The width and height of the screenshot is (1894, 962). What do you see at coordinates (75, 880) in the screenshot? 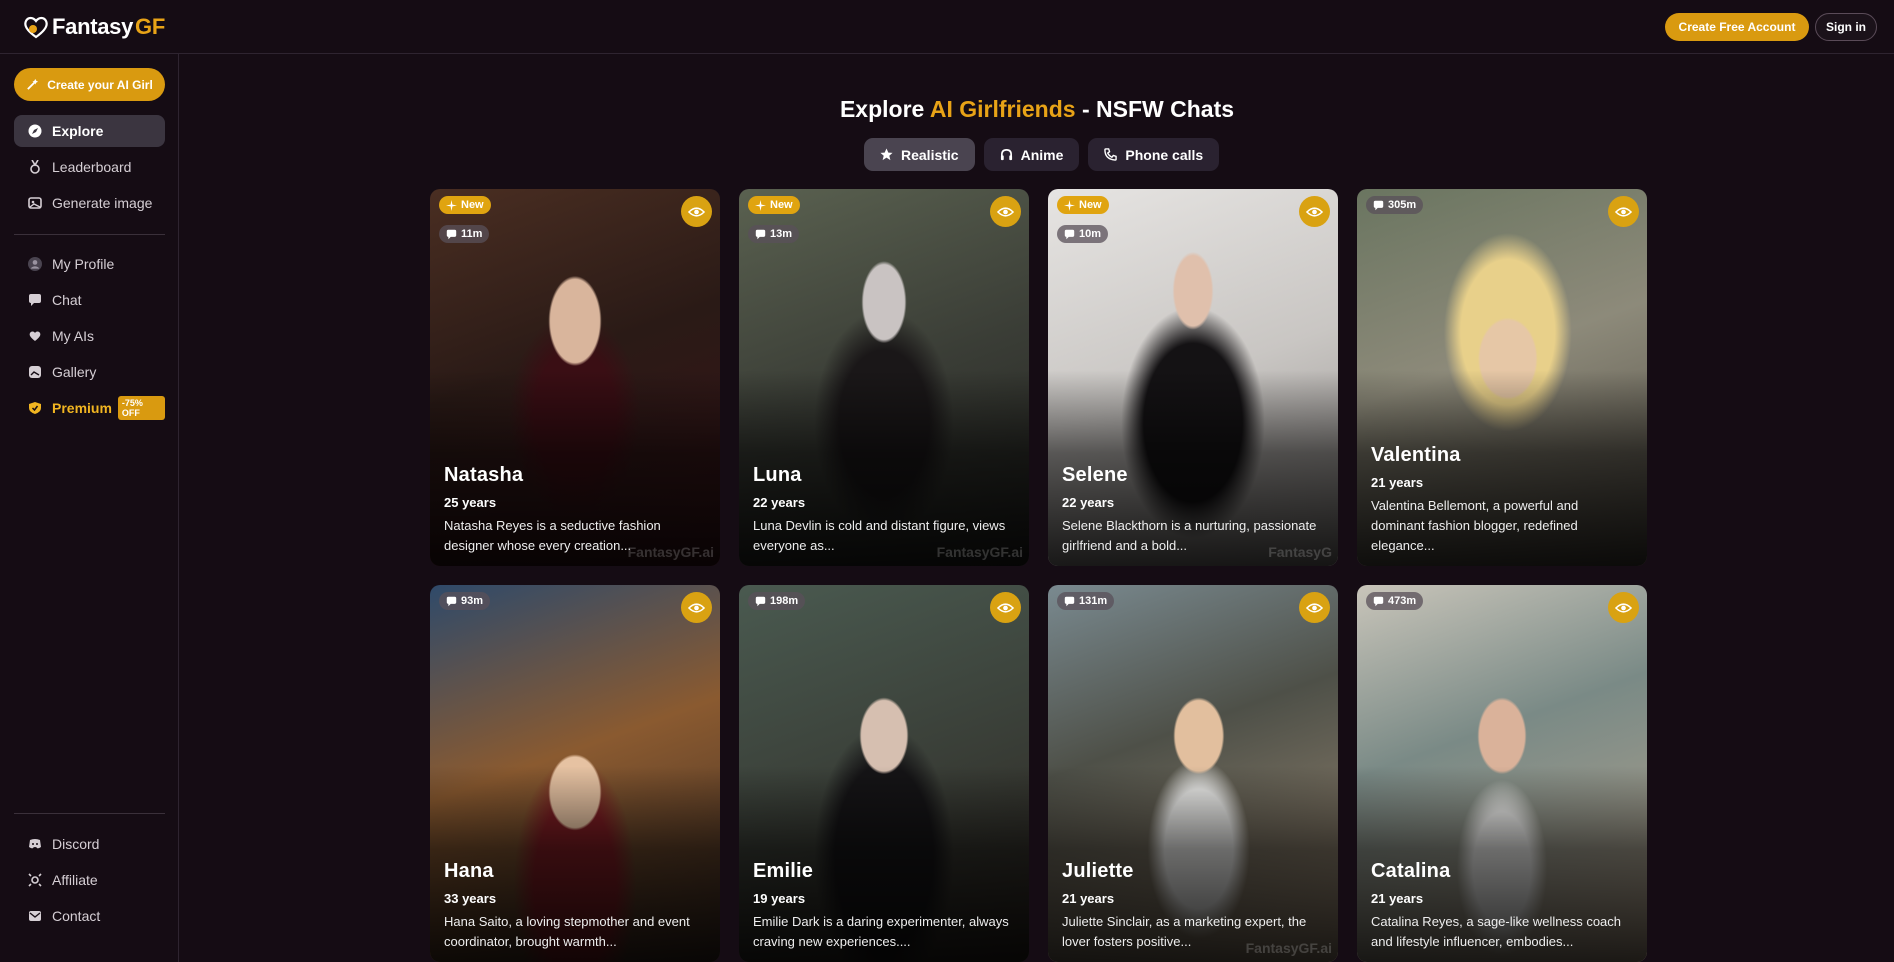
I see `sidebar-item-label: Affiliate` at bounding box center [75, 880].